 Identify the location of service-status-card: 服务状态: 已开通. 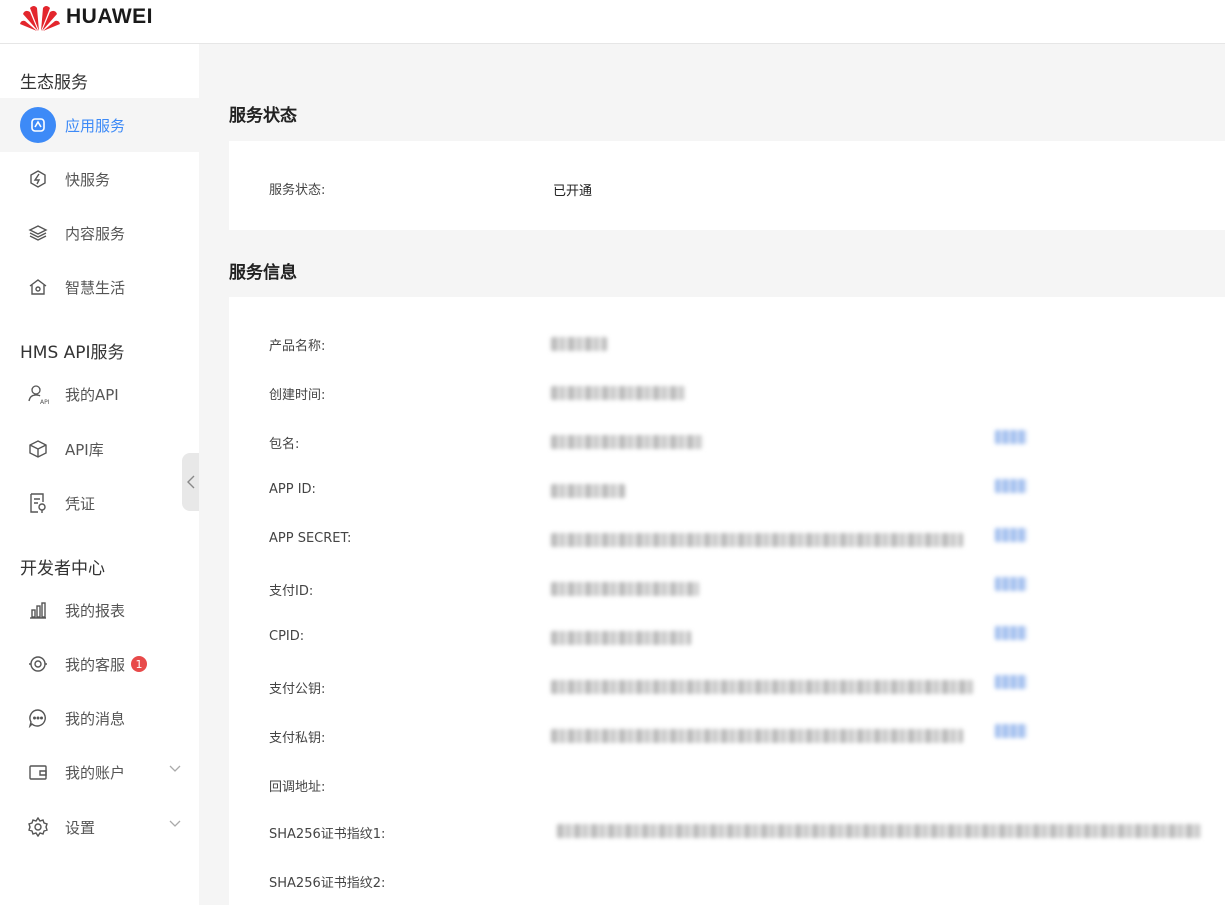
(727, 185).